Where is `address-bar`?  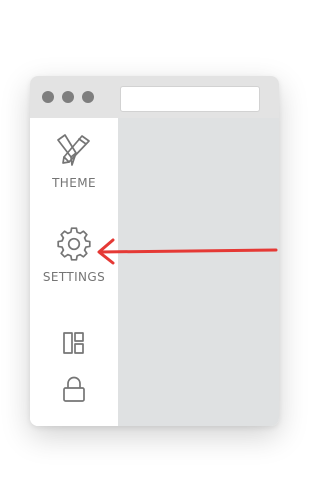
address-bar is located at coordinates (190, 99).